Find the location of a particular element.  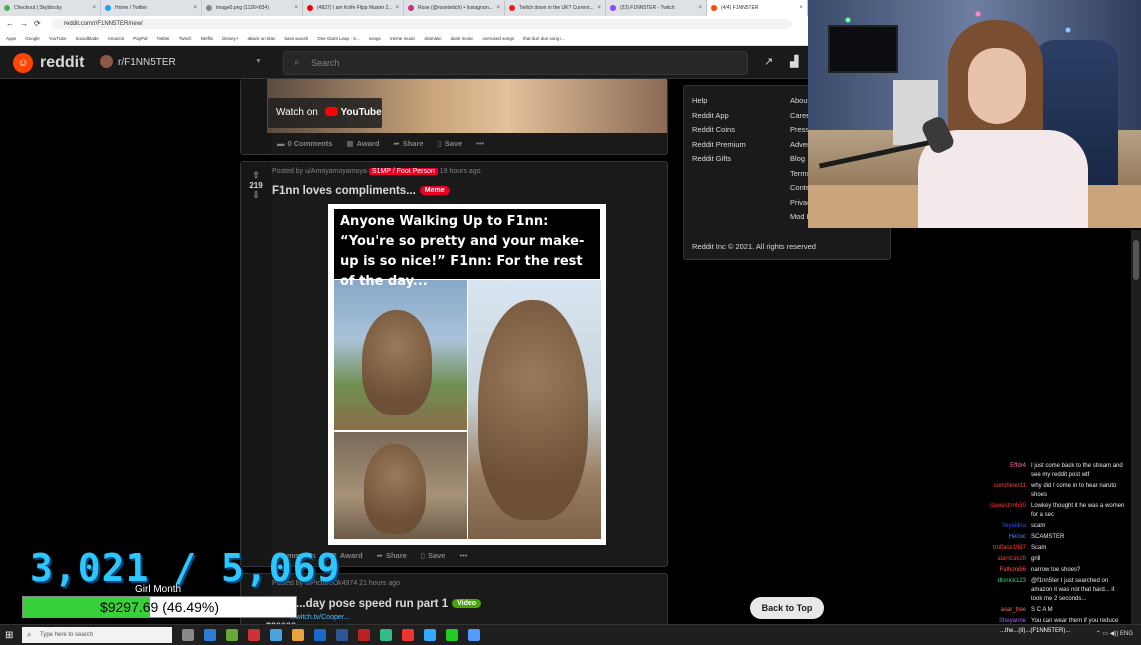

bookmark-item: songs is located at coordinates (375, 38).